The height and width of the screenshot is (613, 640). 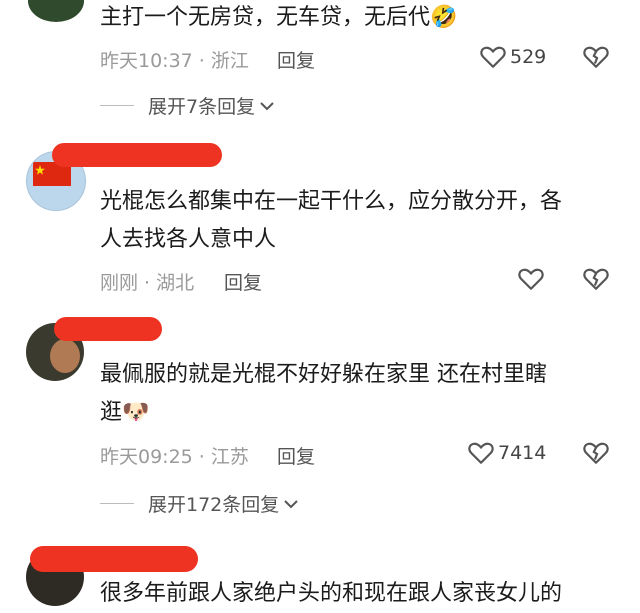 I want to click on laughing-emoji-icon: 🤣, so click(x=444, y=17).